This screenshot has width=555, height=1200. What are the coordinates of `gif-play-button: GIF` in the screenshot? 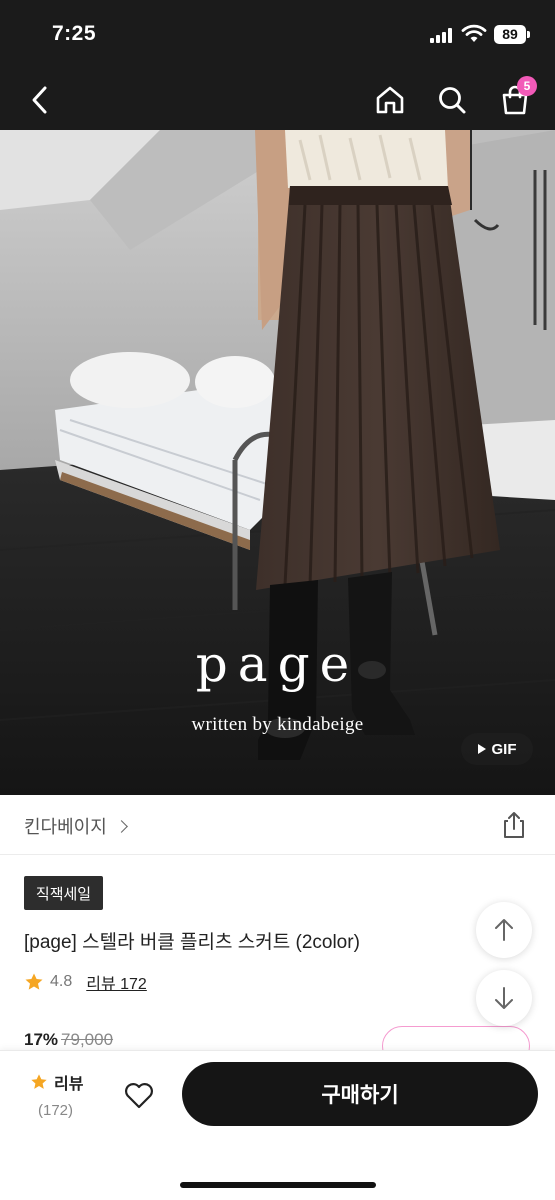 It's located at (497, 749).